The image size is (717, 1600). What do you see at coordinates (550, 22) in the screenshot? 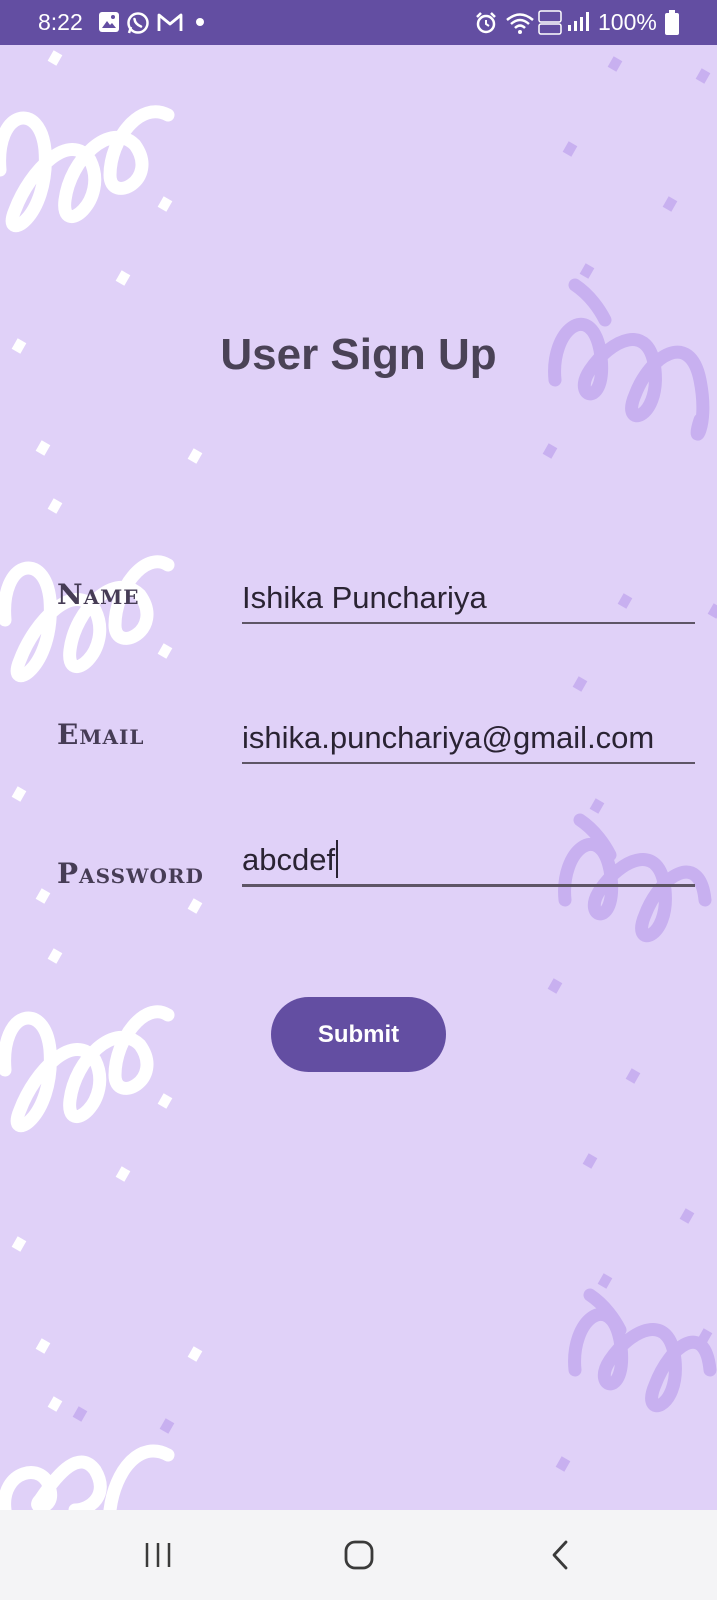
I see `volte-icon` at bounding box center [550, 22].